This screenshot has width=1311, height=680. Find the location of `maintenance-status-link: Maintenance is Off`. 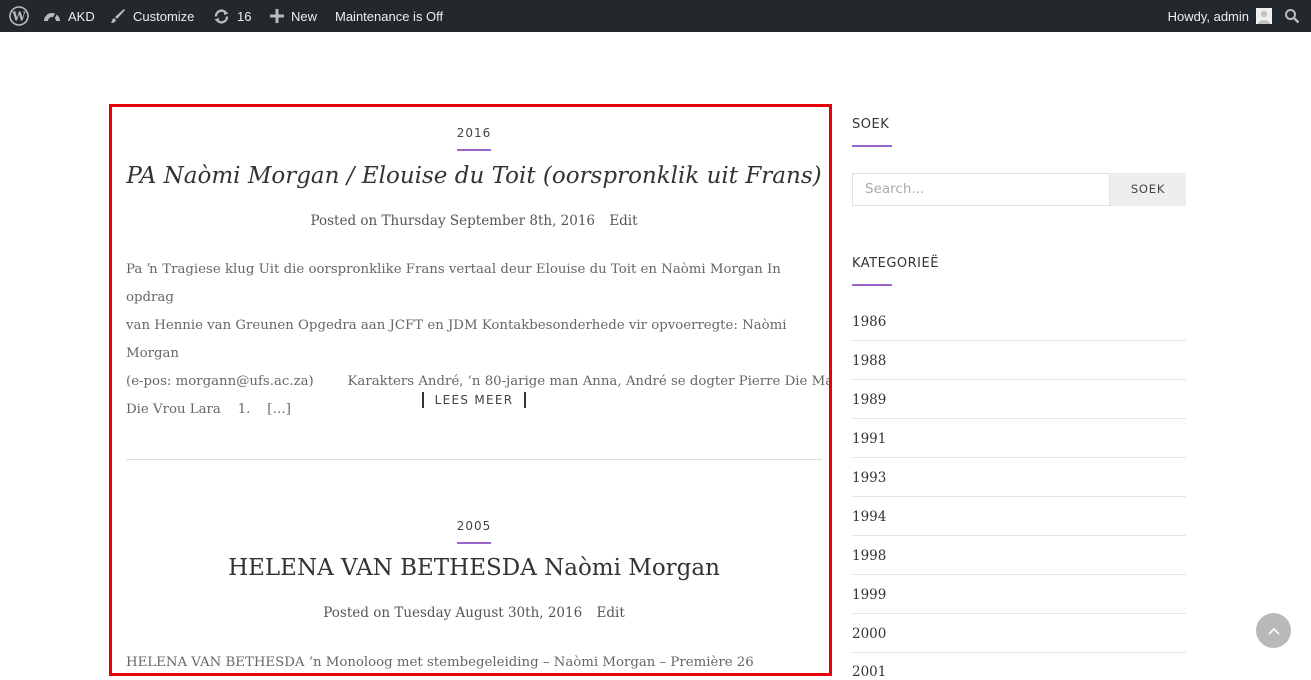

maintenance-status-link: Maintenance is Off is located at coordinates (389, 16).